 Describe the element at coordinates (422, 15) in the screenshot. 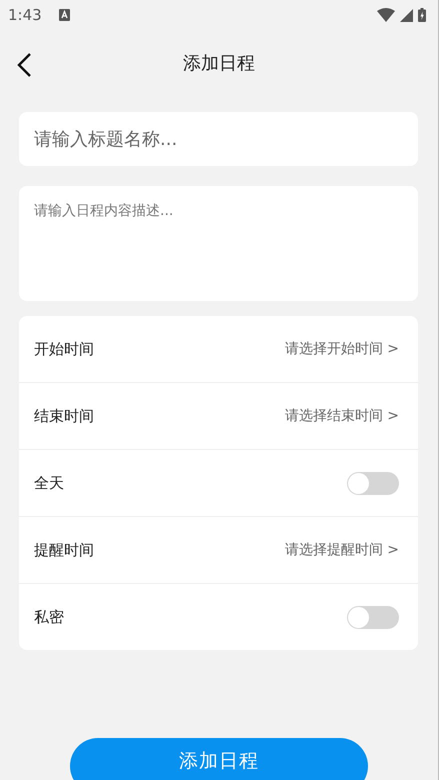

I see `battery-icon` at that location.